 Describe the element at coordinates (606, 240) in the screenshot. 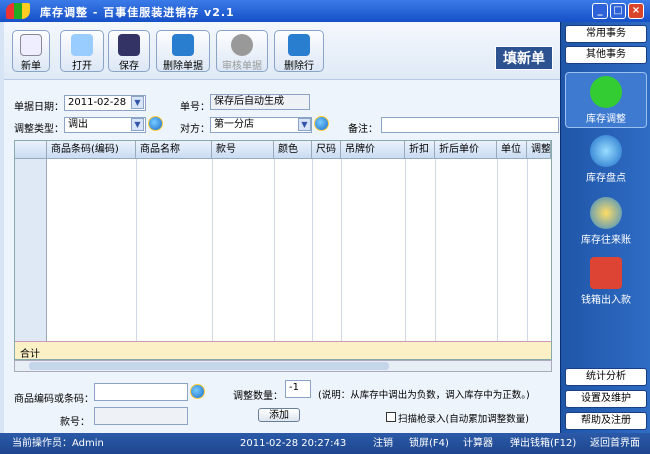

I see `nav-label: 库存往来账` at that location.